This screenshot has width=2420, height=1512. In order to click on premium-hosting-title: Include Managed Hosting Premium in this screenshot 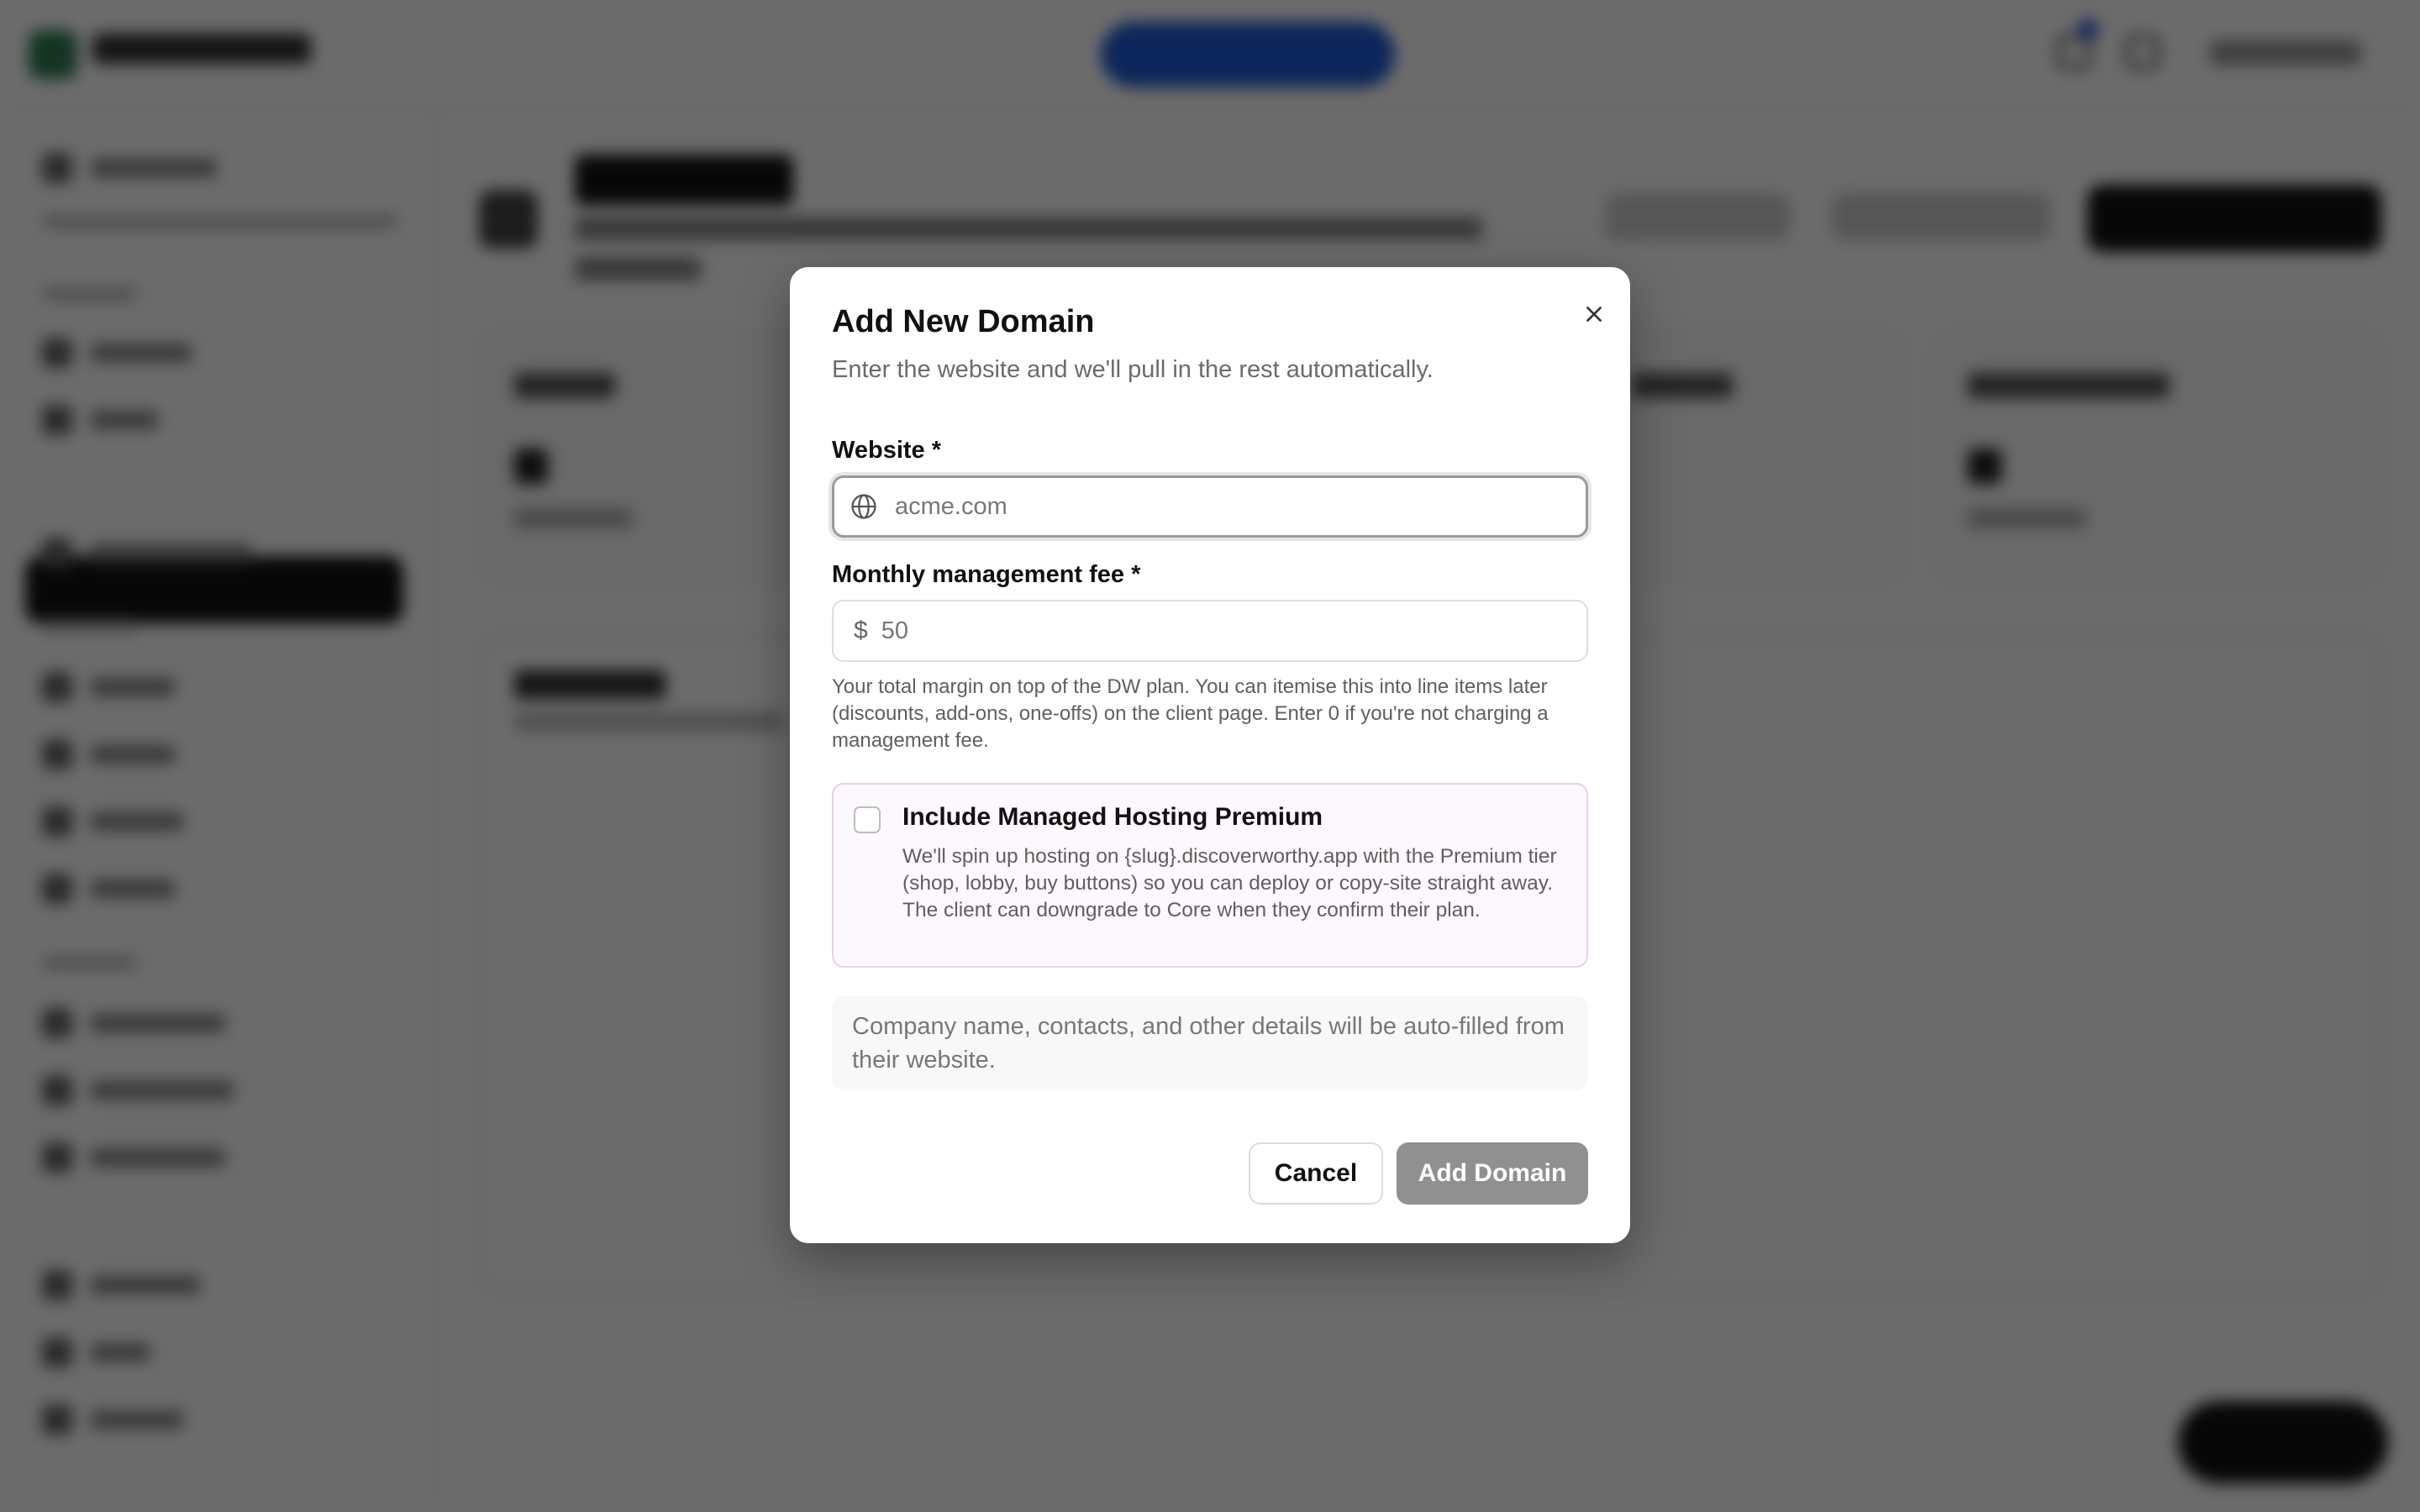, I will do `click(1112, 817)`.